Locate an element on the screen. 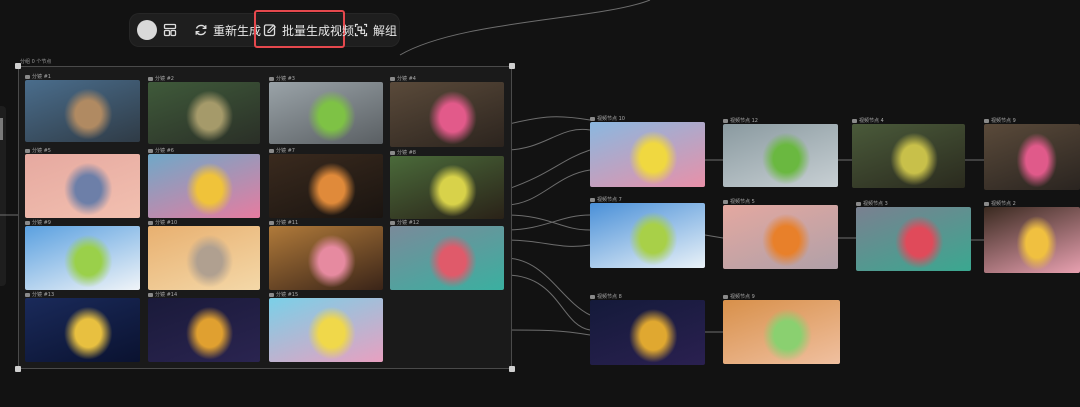 The image size is (1080, 407). node-label-text: 视频节点 10 is located at coordinates (611, 119).